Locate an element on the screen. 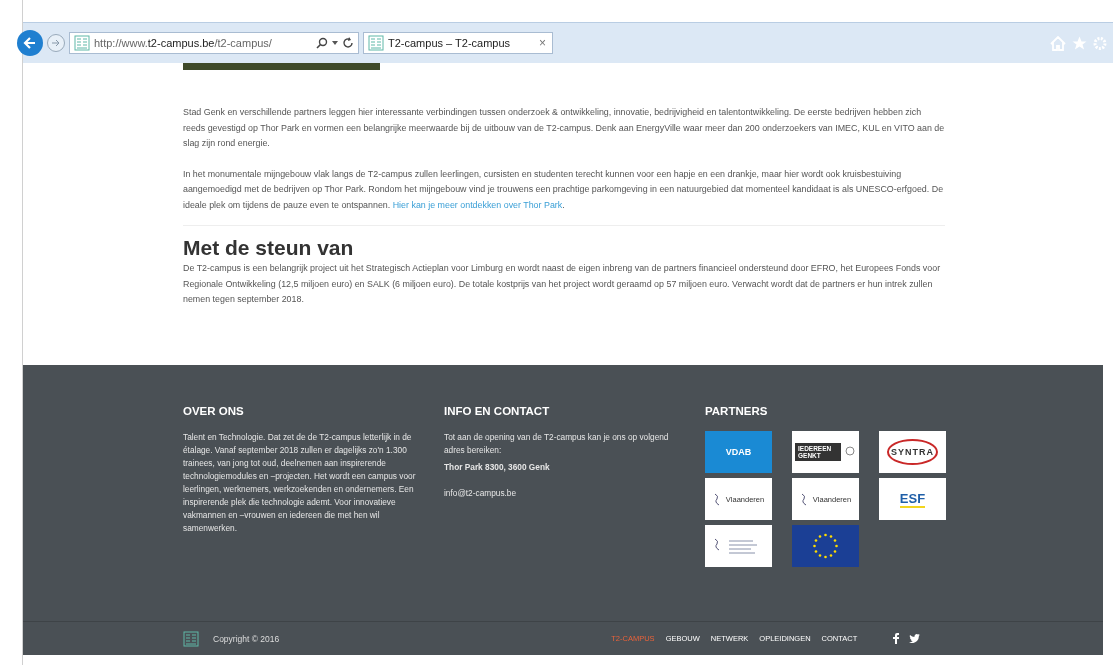  refresh-icon is located at coordinates (348, 43).